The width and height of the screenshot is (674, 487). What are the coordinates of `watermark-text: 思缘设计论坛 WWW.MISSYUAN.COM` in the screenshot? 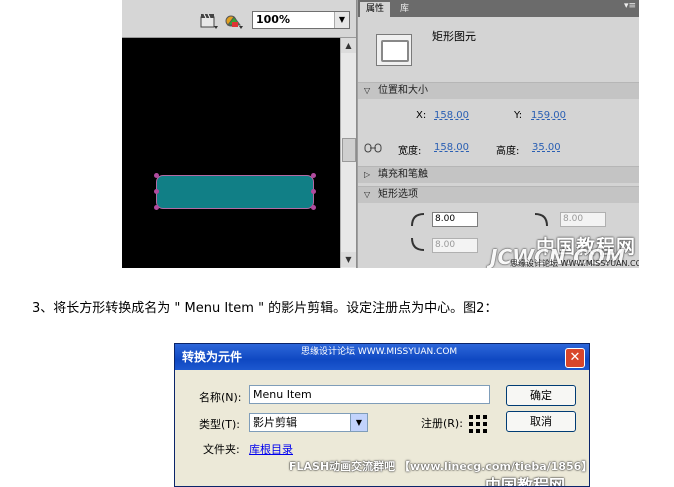 It's located at (574, 263).